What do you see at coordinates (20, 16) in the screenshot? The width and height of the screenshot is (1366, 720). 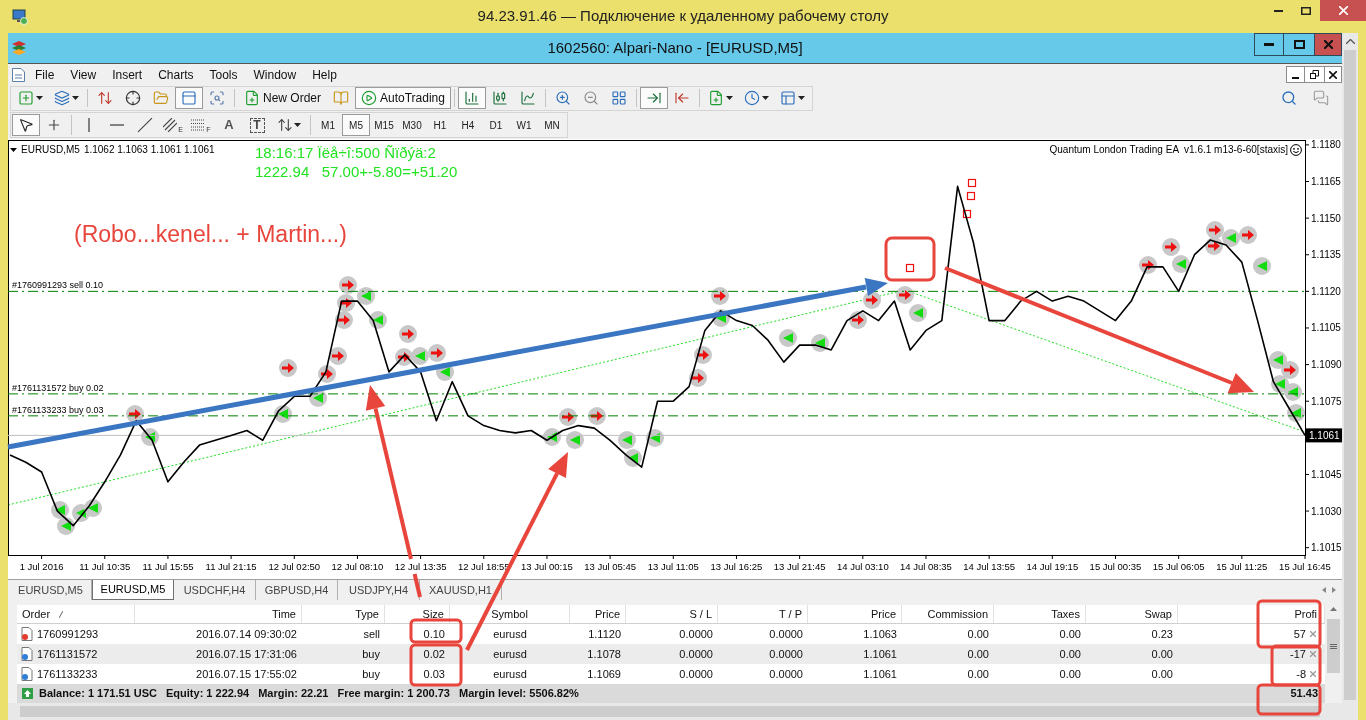 I see `monitor-icon` at bounding box center [20, 16].